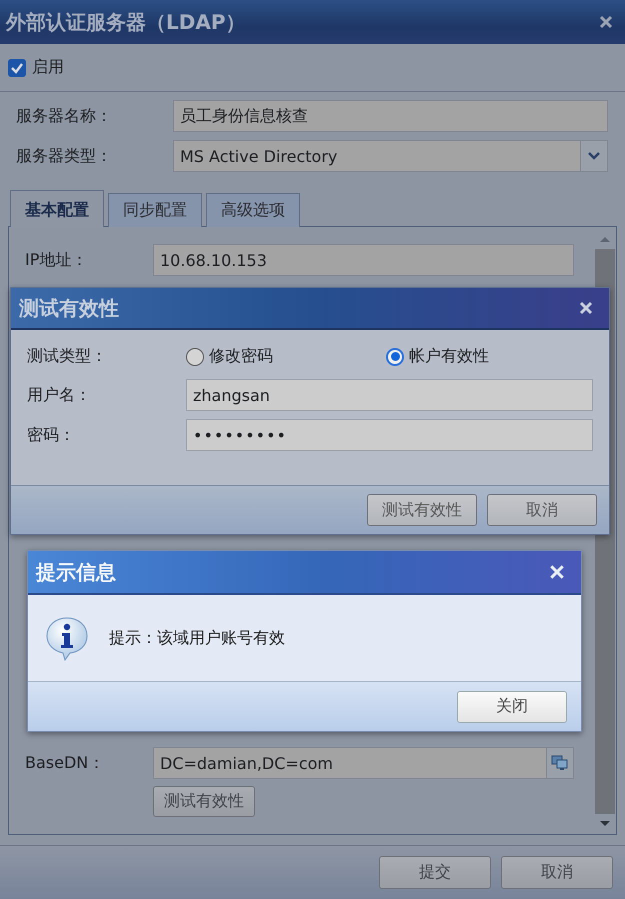 This screenshot has width=625, height=899. I want to click on field-label: 测试类型：, so click(67, 356).